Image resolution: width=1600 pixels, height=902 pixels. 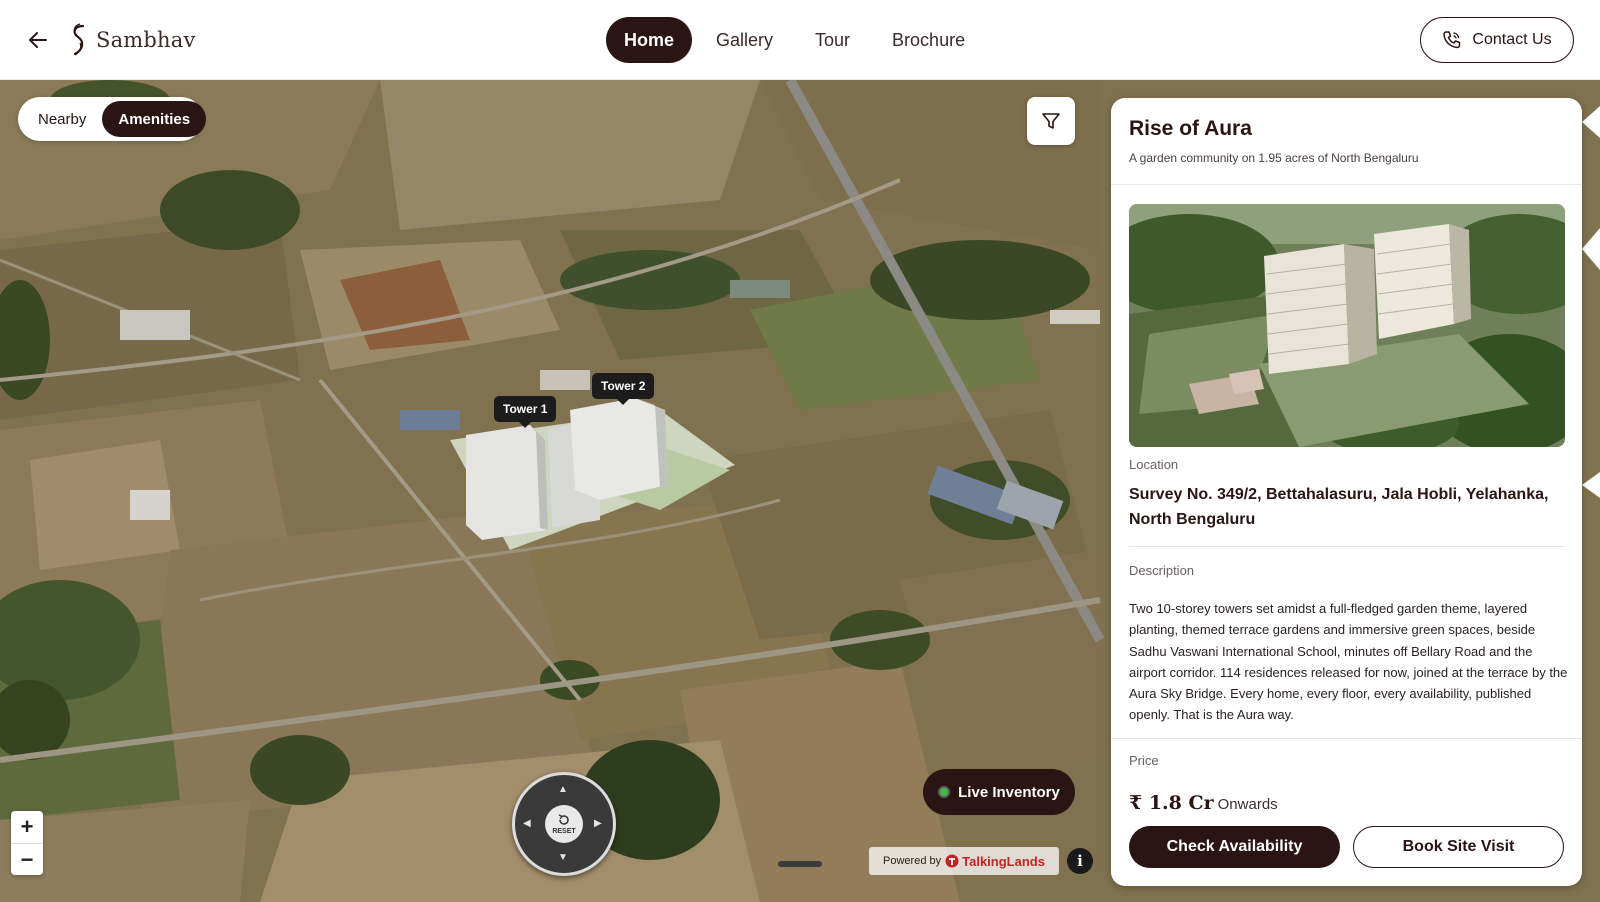 What do you see at coordinates (744, 40) in the screenshot?
I see `tab-gallery: Gallery` at bounding box center [744, 40].